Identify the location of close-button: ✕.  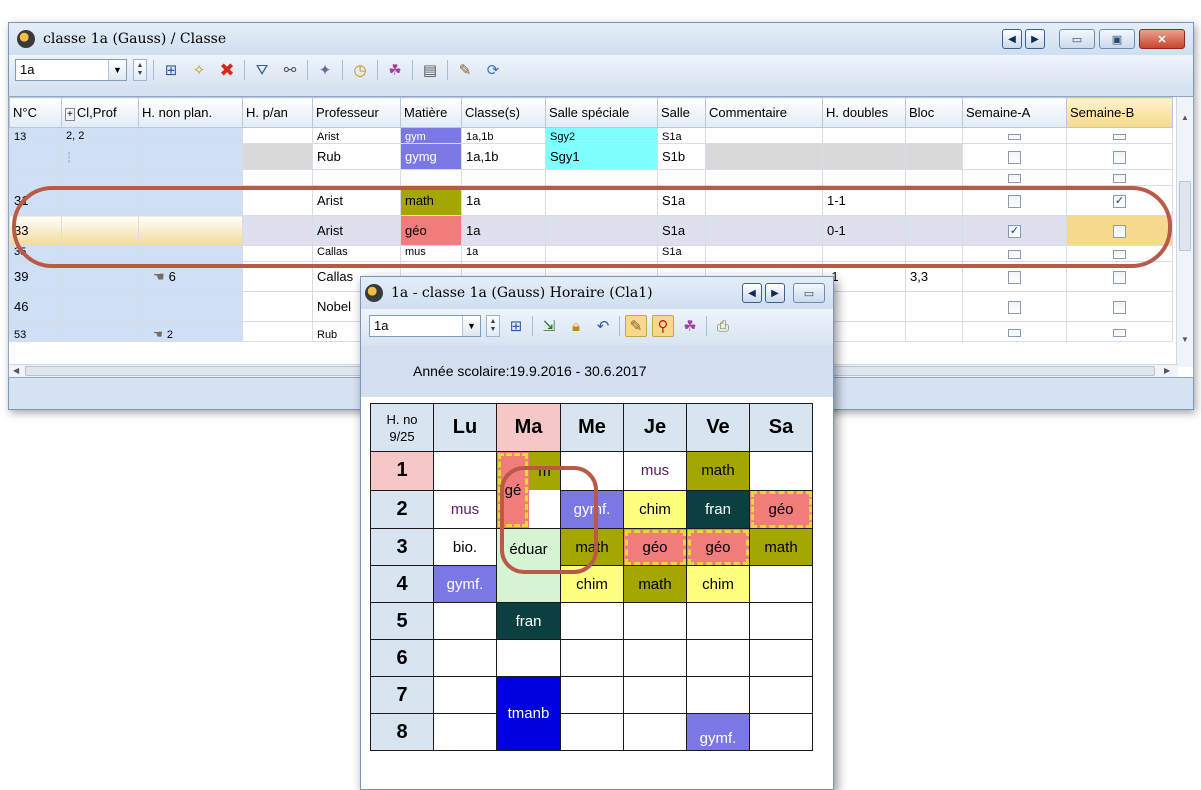
(1162, 39).